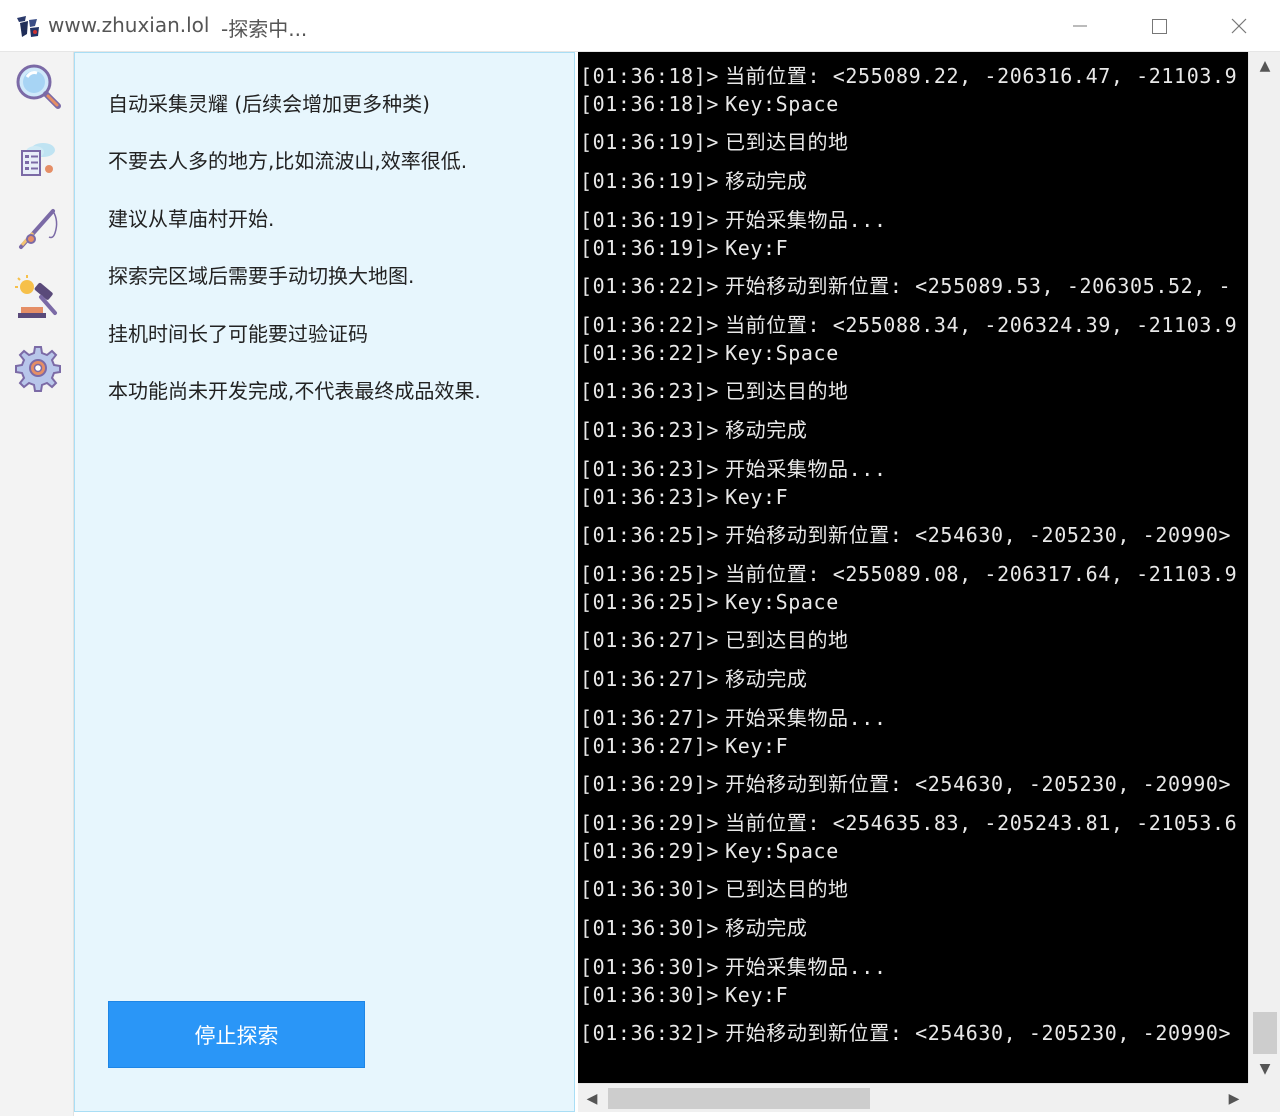 This screenshot has width=1280, height=1116. I want to click on app-logo-icon, so click(28, 26).